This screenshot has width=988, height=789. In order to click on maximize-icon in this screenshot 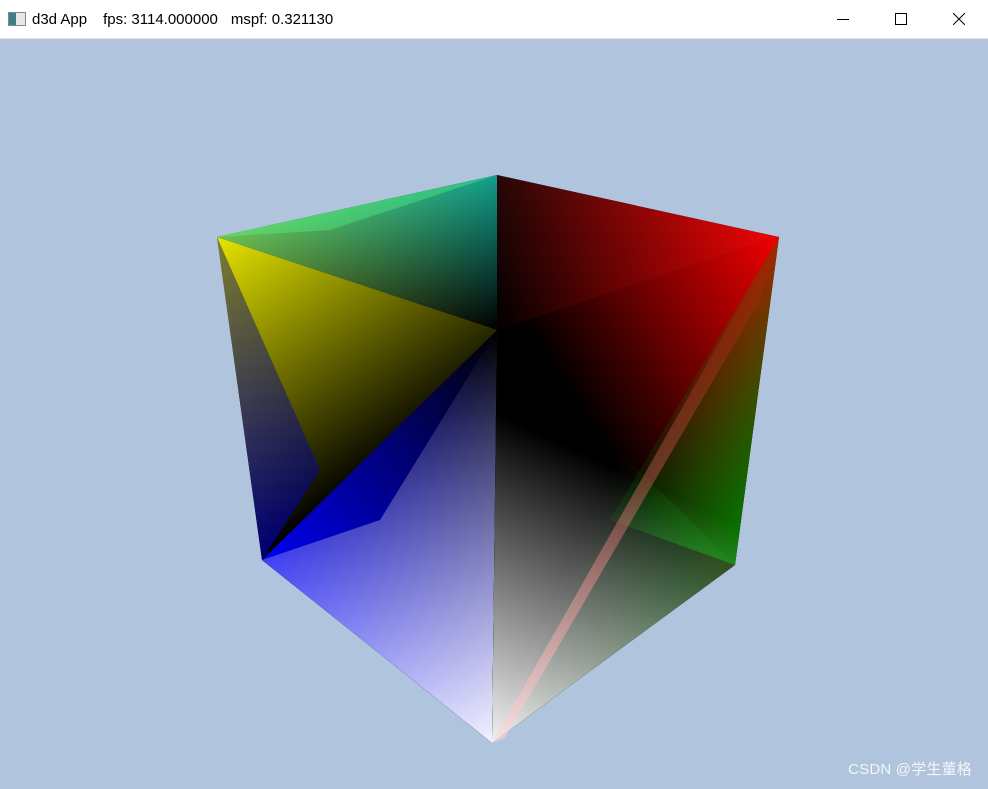, I will do `click(901, 19)`.